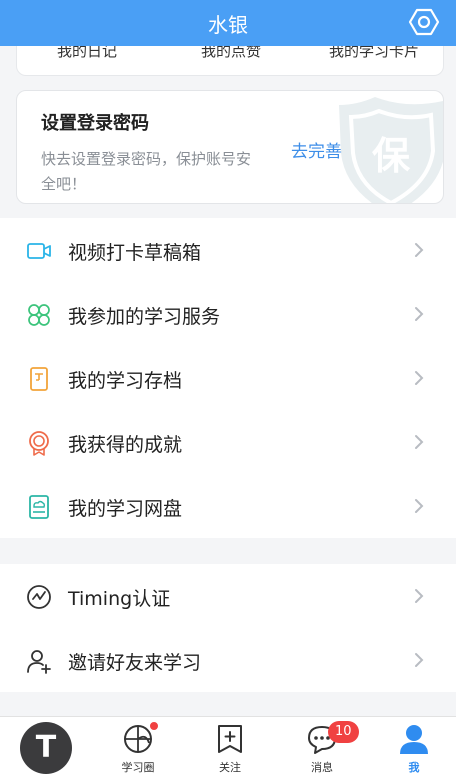  What do you see at coordinates (374, 53) in the screenshot?
I see `stat-cards: 我的学习卡片` at bounding box center [374, 53].